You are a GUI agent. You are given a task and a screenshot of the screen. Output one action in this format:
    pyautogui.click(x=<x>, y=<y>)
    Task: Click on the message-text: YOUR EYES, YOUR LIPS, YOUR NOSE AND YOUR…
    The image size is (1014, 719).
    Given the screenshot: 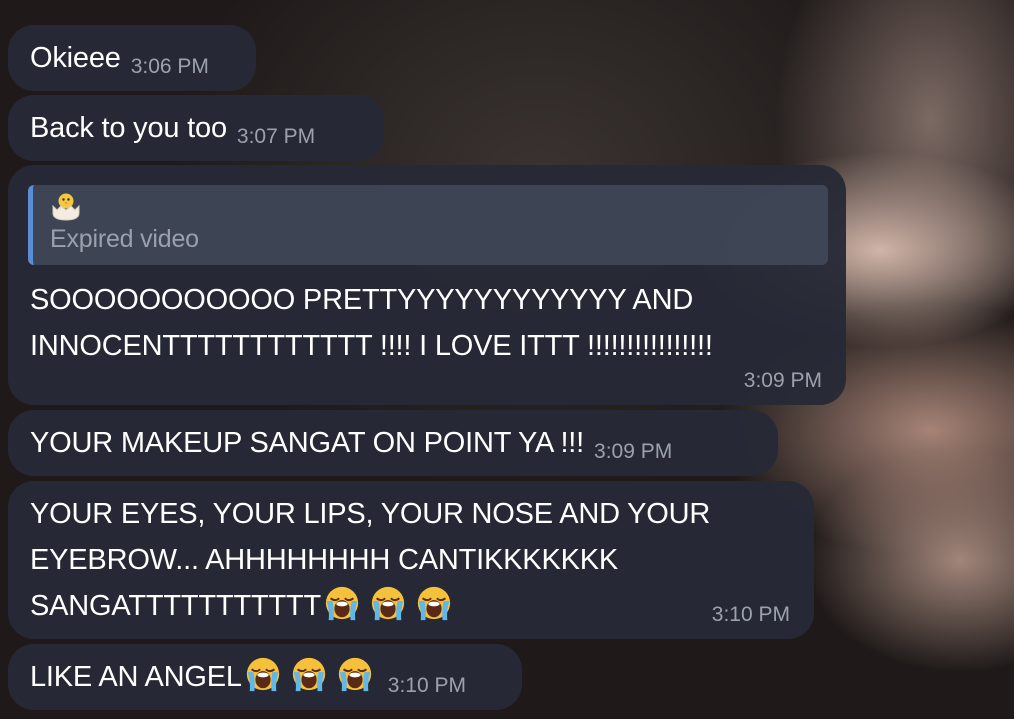 What is the action you would take?
    pyautogui.click(x=370, y=560)
    